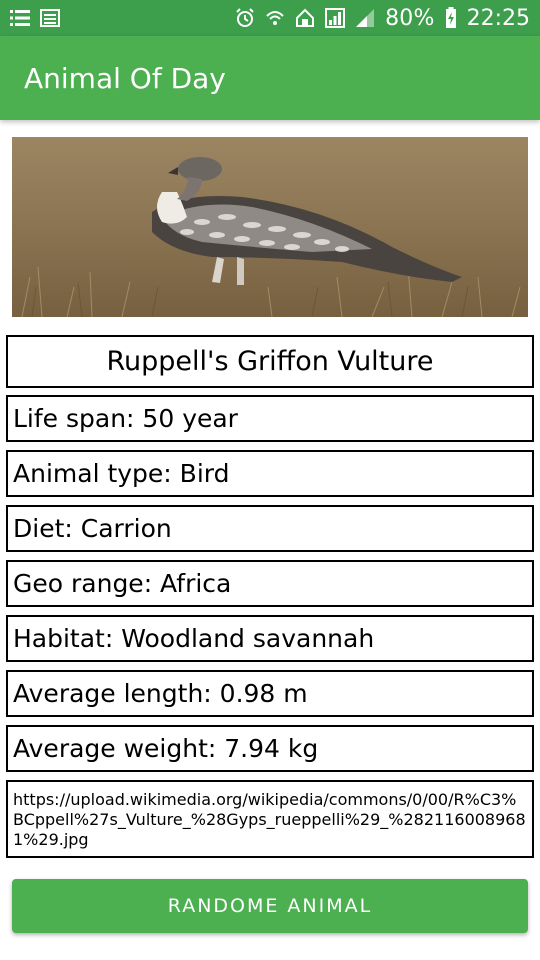 The image size is (540, 960). What do you see at coordinates (270, 638) in the screenshot?
I see `habitat: Habitat: Woodland savannah` at bounding box center [270, 638].